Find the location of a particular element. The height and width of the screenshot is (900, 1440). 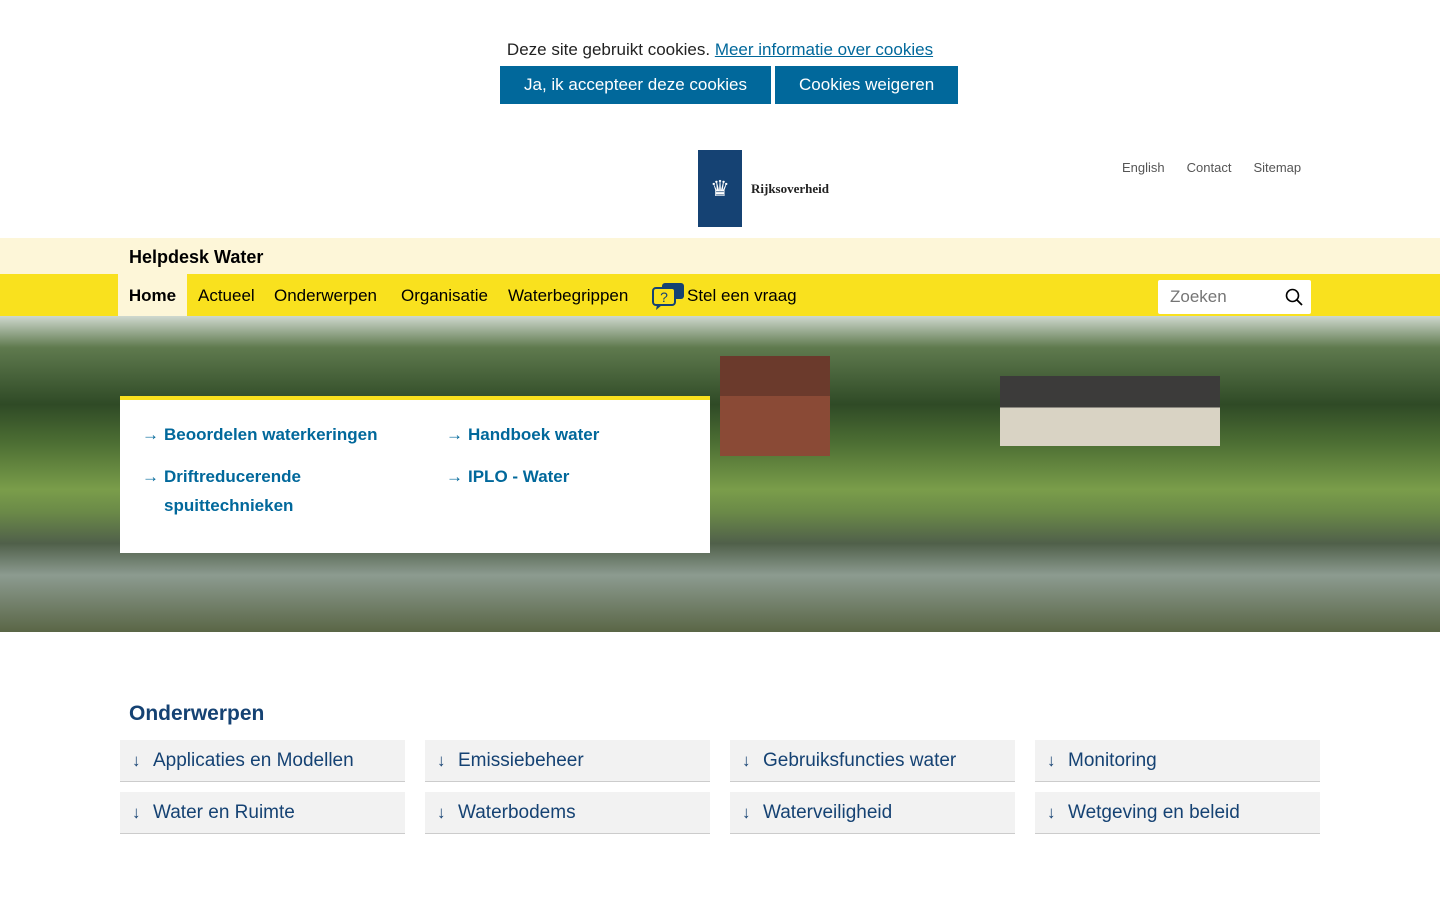

quick-link: → Driftreducerende spuittechnieken is located at coordinates (242, 491).